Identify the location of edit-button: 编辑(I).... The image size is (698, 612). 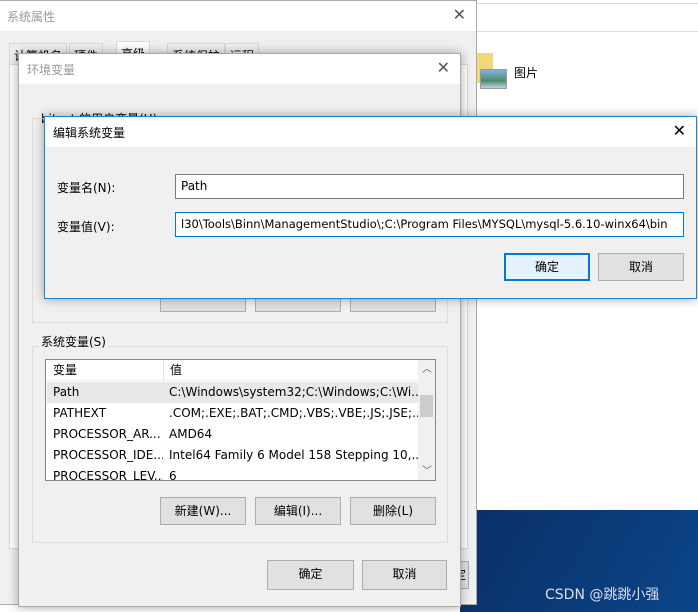
(298, 511).